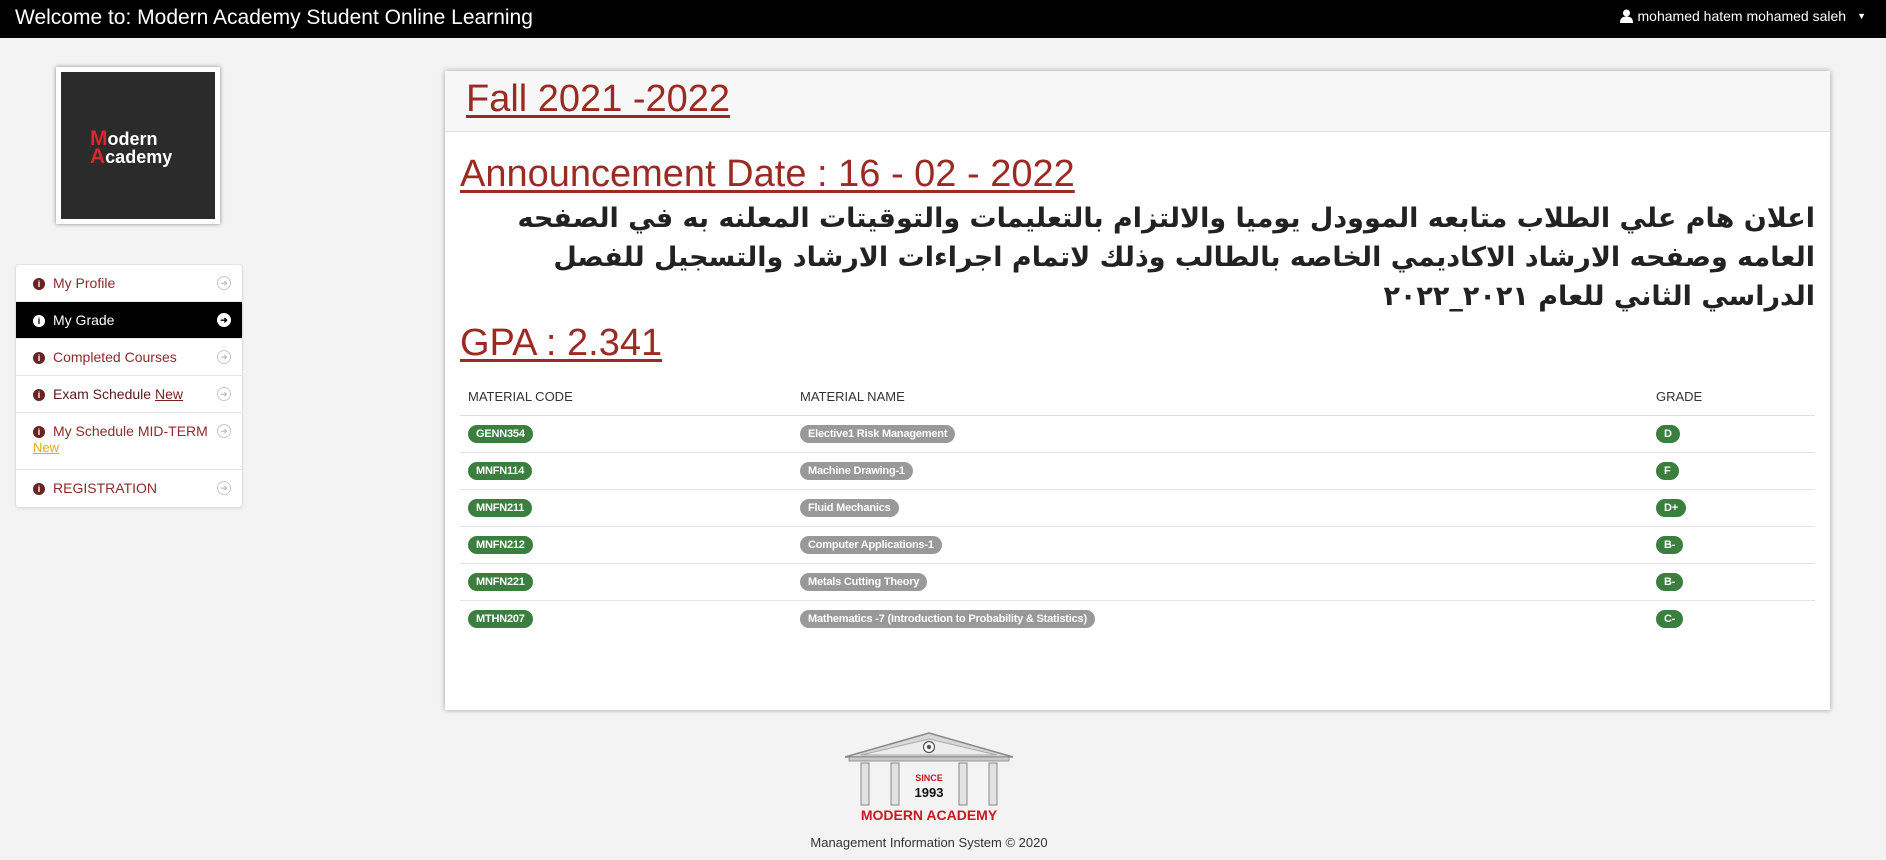 This screenshot has width=1886, height=860. Describe the element at coordinates (130, 431) in the screenshot. I see `sidebar-item-label: My Schedule MID-TERM` at that location.